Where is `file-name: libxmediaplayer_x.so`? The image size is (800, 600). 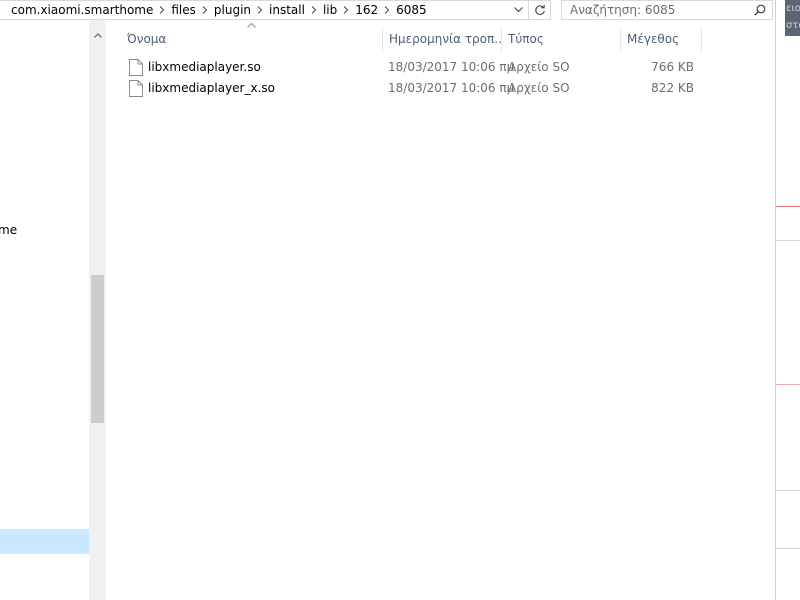
file-name: libxmediaplayer_x.so is located at coordinates (211, 88).